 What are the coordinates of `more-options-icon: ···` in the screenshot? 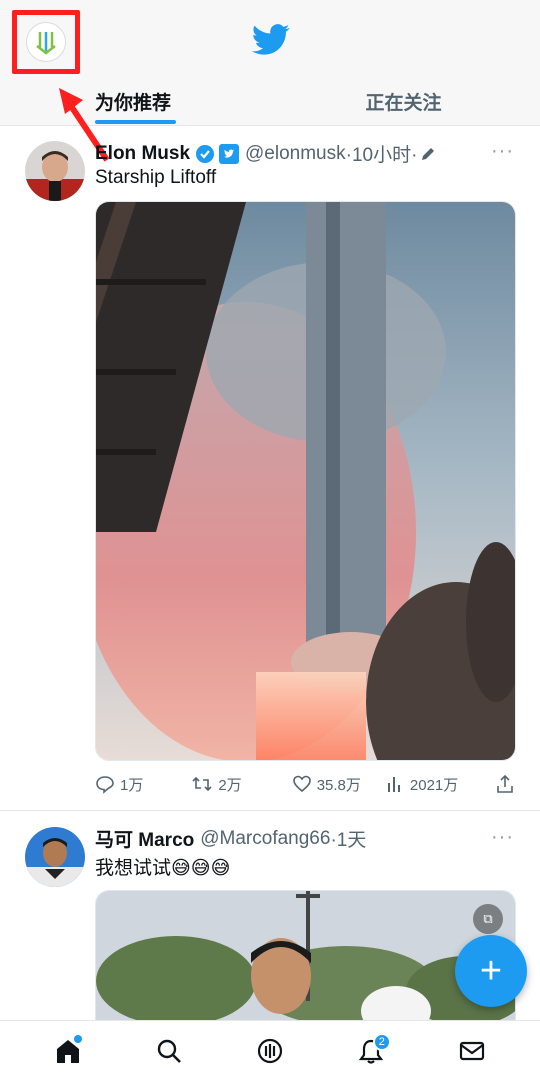 It's located at (502, 837).